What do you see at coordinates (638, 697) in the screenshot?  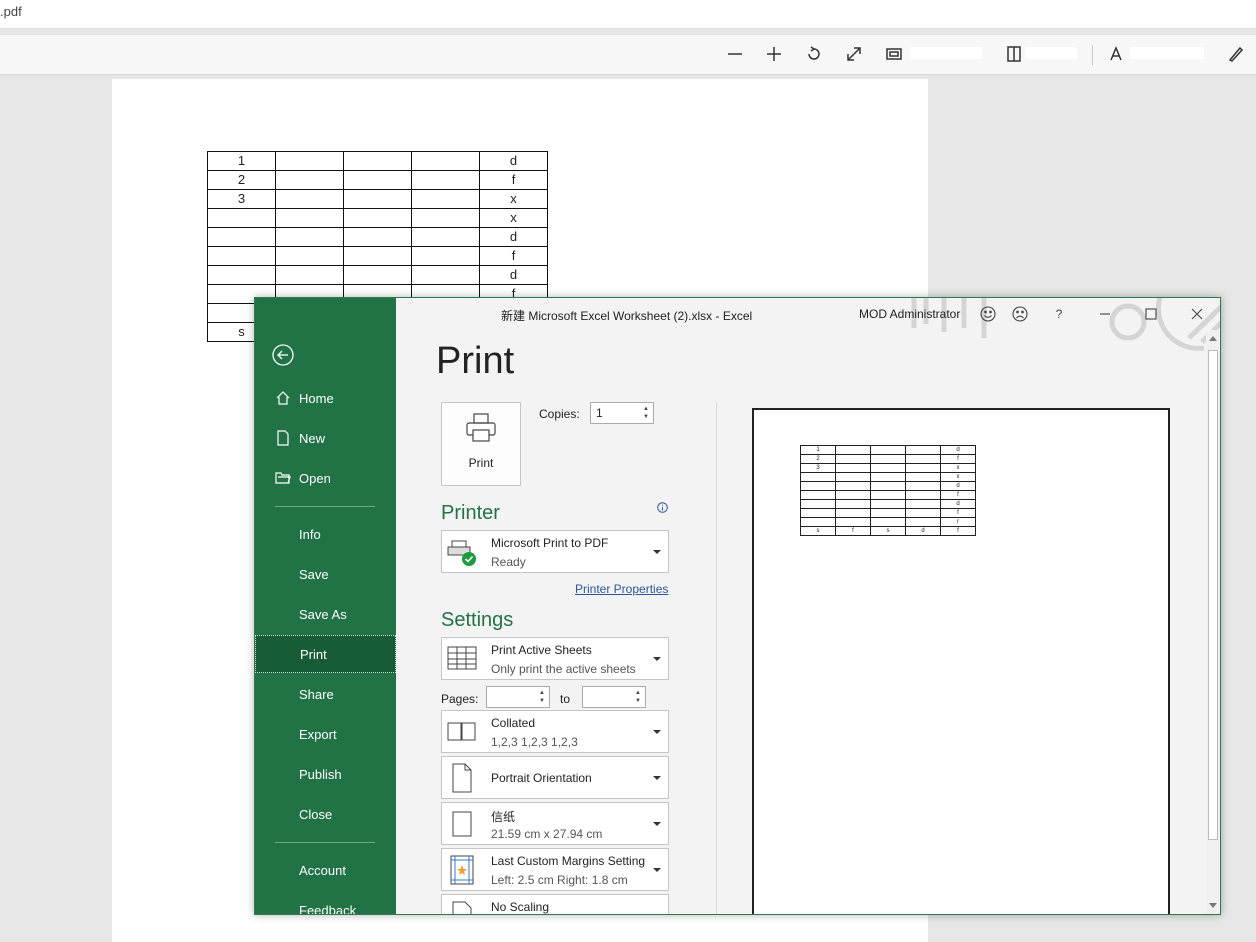 I see `pages-to-spinner: ▲ ▼` at bounding box center [638, 697].